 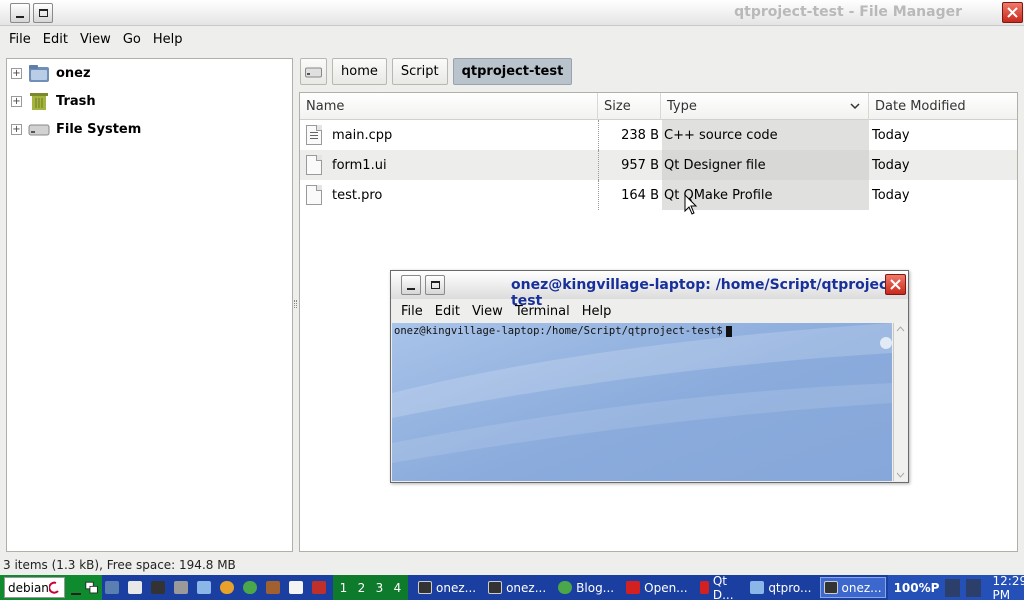 What do you see at coordinates (296, 587) in the screenshot?
I see `text-editor-icon` at bounding box center [296, 587].